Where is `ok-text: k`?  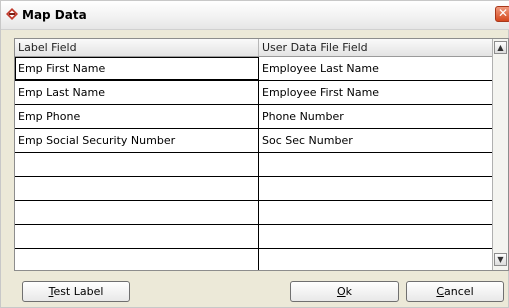 ok-text: k is located at coordinates (349, 291).